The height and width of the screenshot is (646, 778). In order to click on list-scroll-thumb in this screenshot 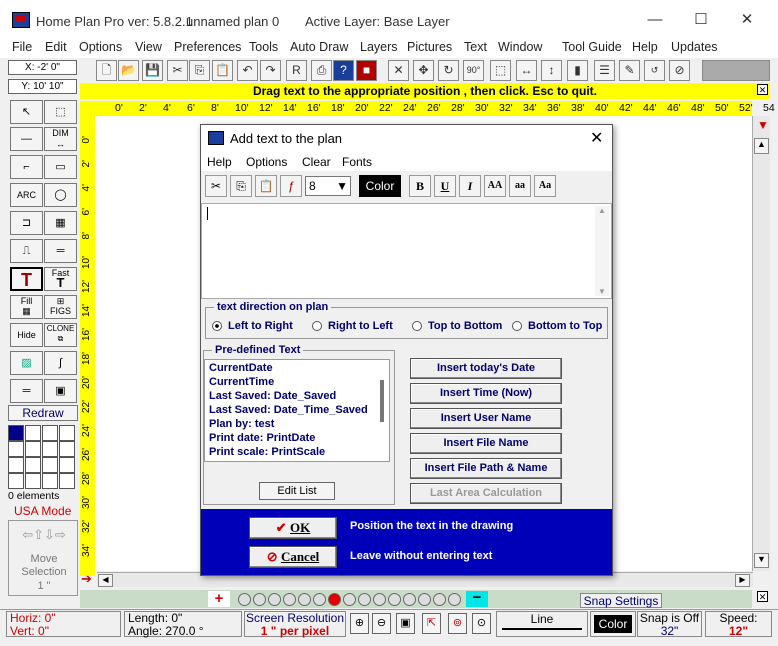, I will do `click(382, 401)`.